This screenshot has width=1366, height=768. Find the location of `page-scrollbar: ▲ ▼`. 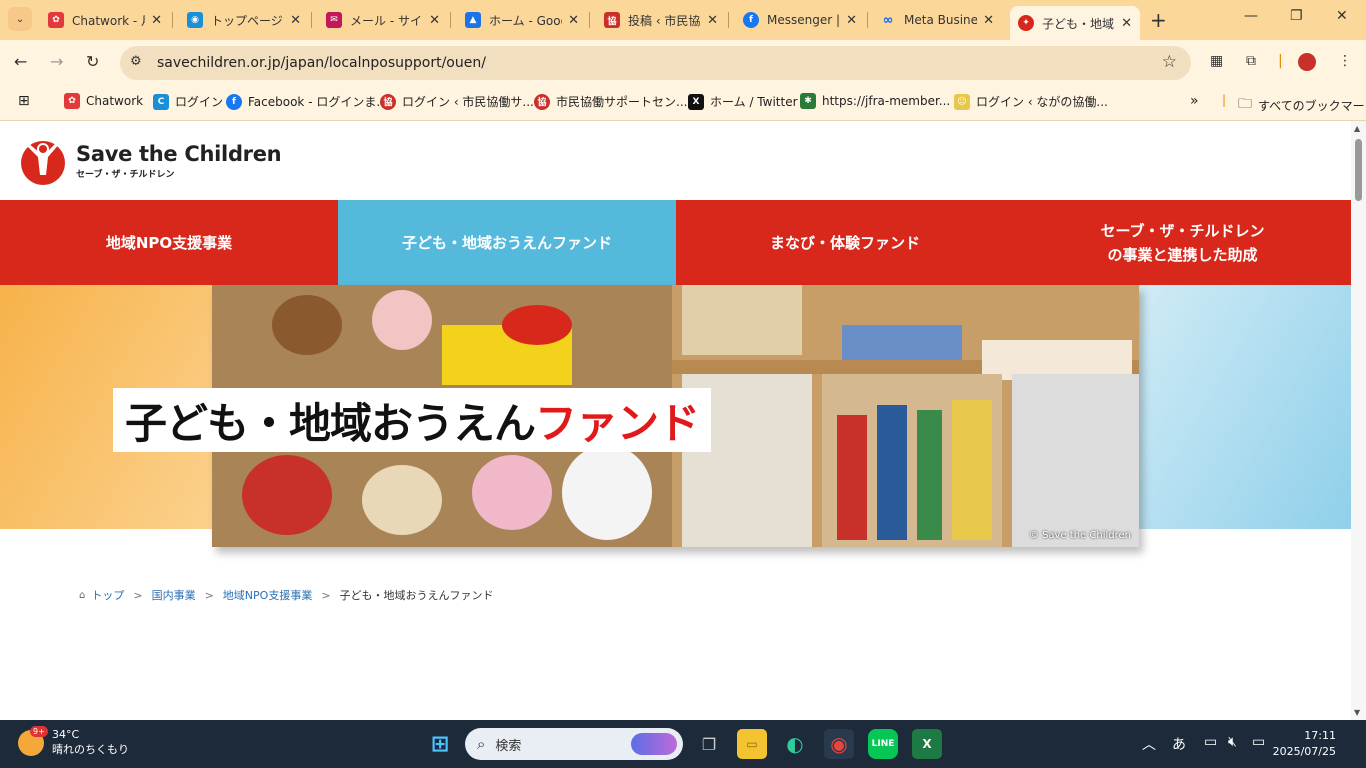

page-scrollbar: ▲ ▼ is located at coordinates (1358, 420).